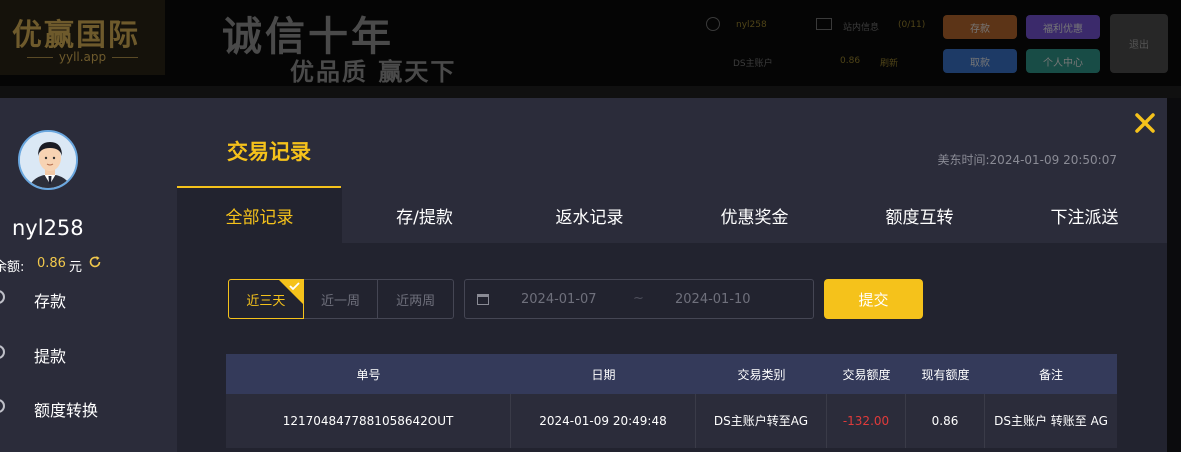  What do you see at coordinates (290, 292) in the screenshot?
I see `check-icon` at bounding box center [290, 292].